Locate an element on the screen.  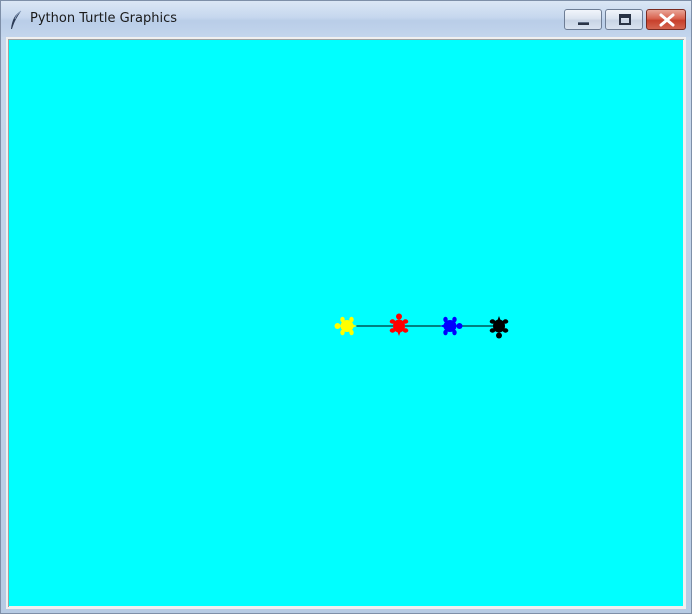
window-title: Python Turtle Graphics is located at coordinates (103, 18).